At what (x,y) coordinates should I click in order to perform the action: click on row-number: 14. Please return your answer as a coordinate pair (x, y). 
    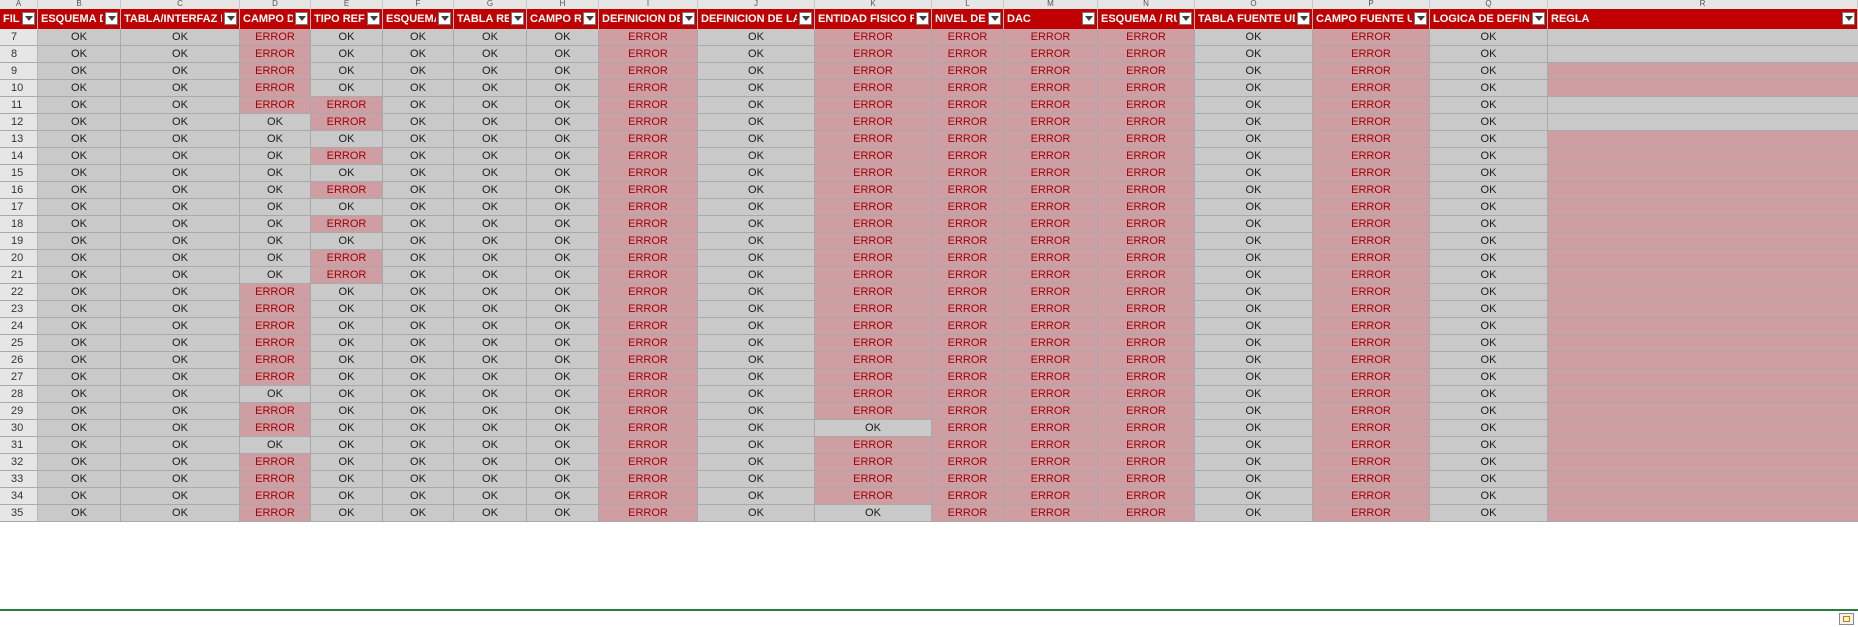
    Looking at the image, I should click on (19, 156).